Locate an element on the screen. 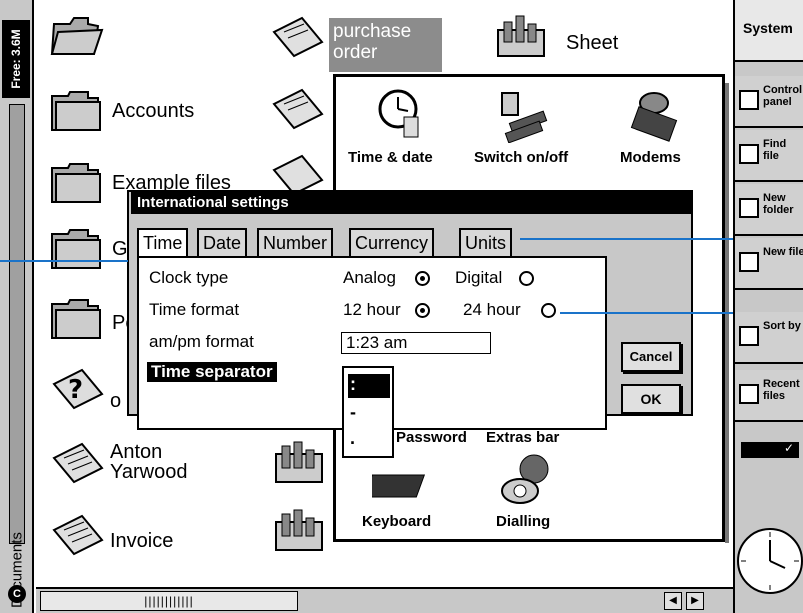  control-panel-item-label: Modems is located at coordinates (650, 157).